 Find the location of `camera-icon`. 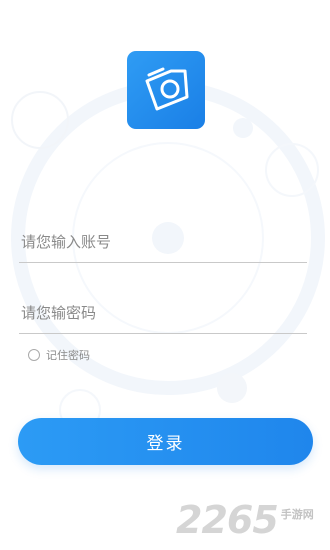

camera-icon is located at coordinates (167, 89).